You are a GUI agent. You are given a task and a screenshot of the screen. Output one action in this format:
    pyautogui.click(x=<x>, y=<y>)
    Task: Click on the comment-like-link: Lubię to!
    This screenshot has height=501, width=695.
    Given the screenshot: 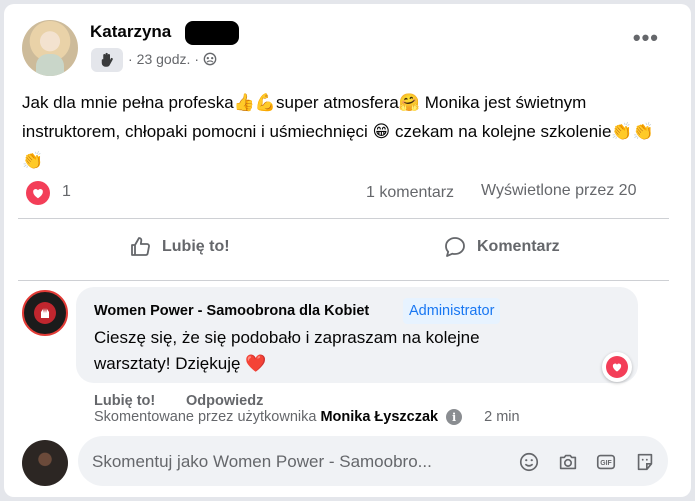 What is the action you would take?
    pyautogui.click(x=124, y=401)
    